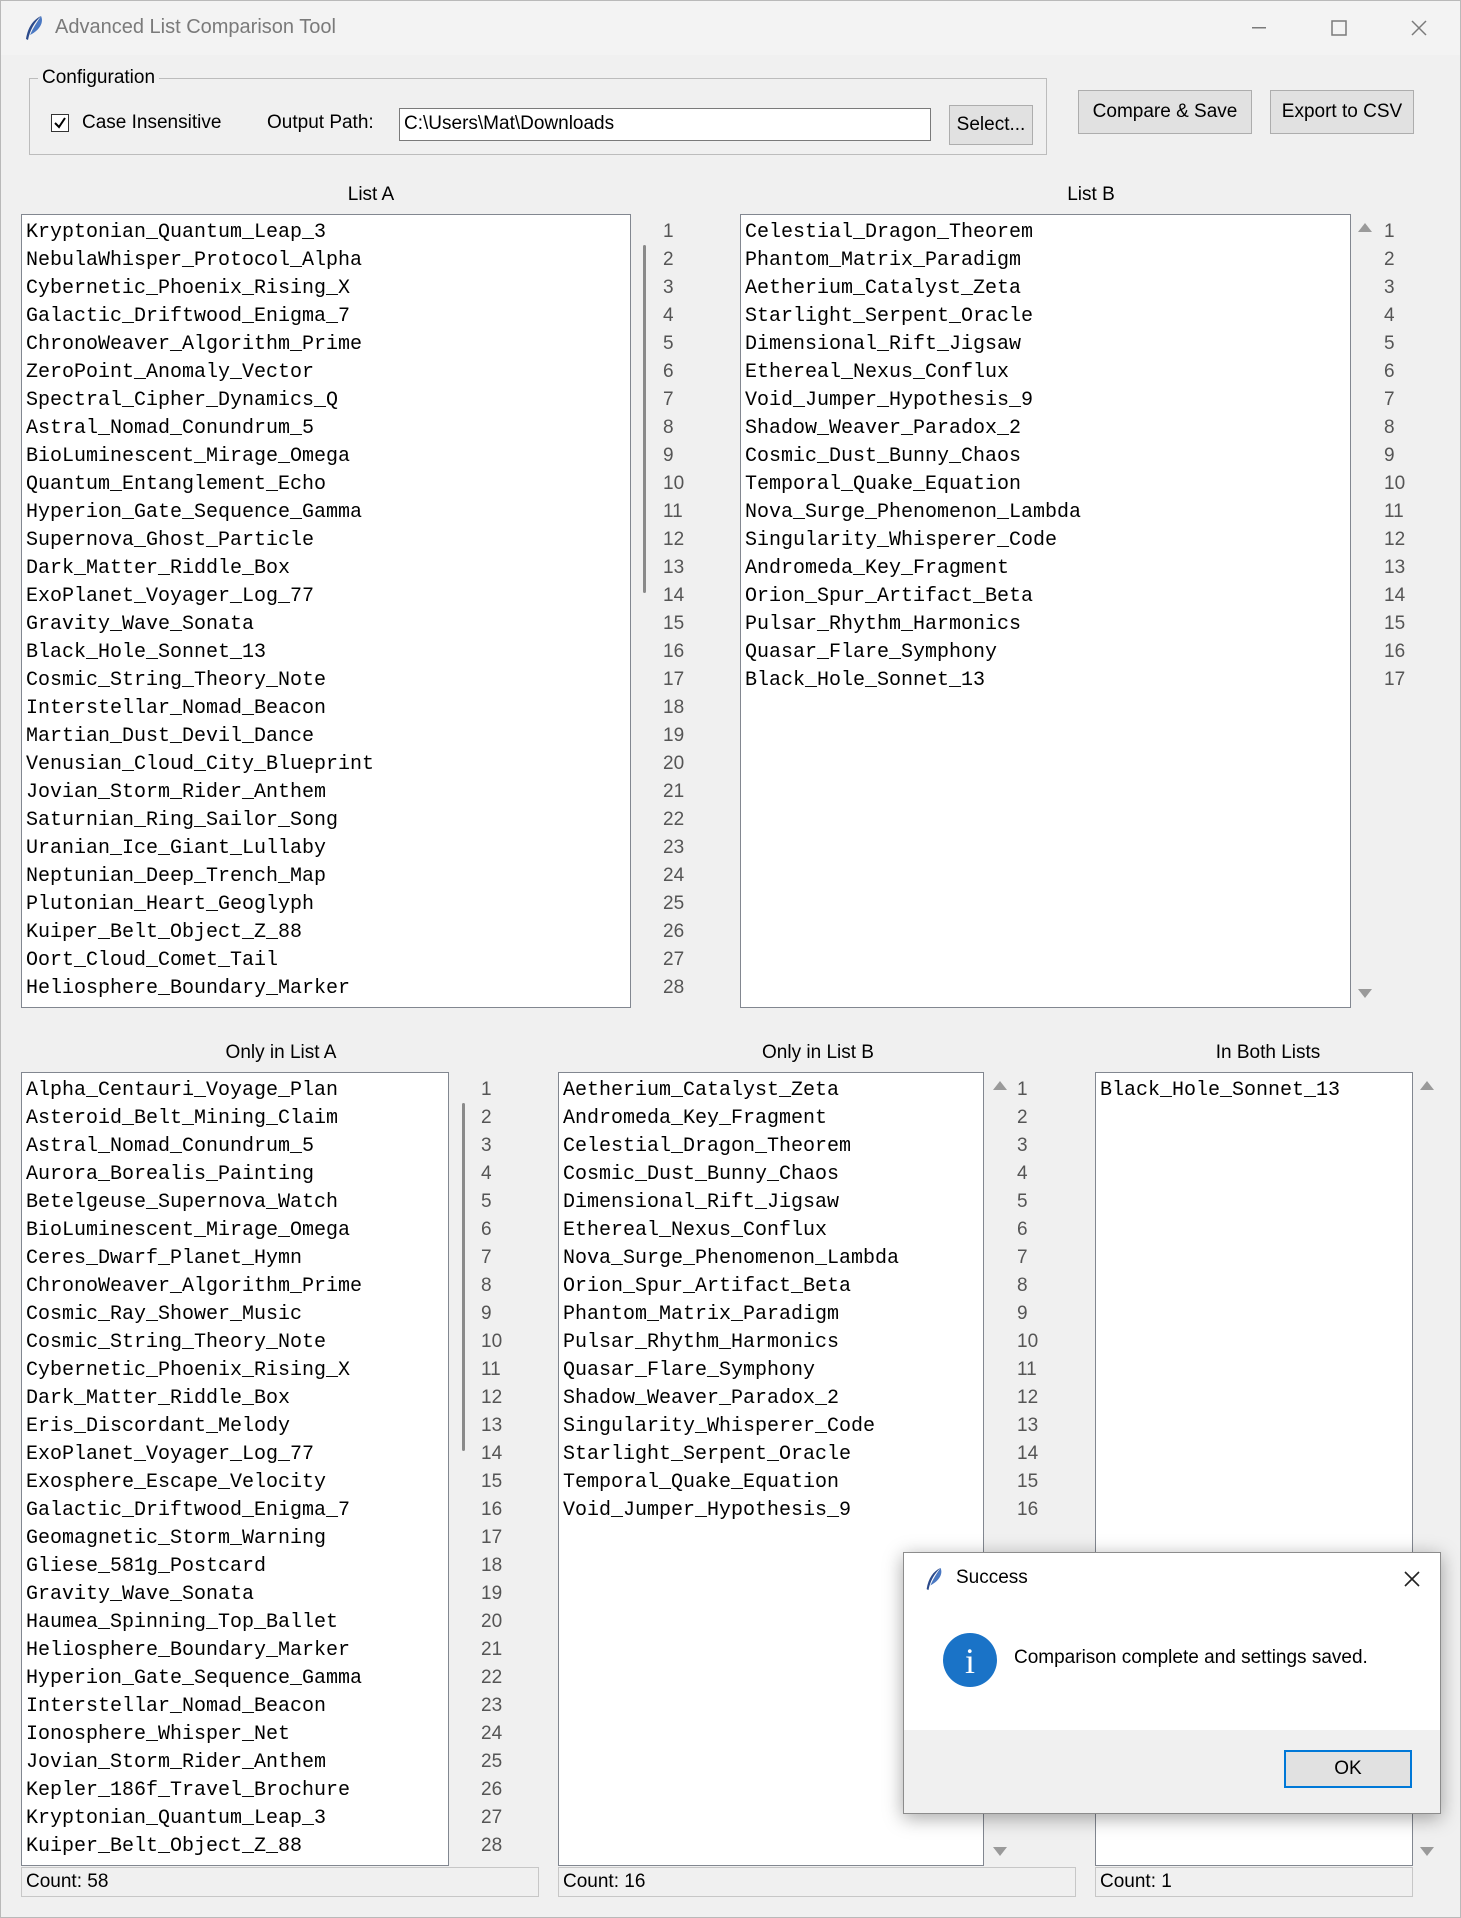 The width and height of the screenshot is (1461, 1918). I want to click on list-a-list-item: ExoPlanet_Voyager_Log_77, so click(326, 597).